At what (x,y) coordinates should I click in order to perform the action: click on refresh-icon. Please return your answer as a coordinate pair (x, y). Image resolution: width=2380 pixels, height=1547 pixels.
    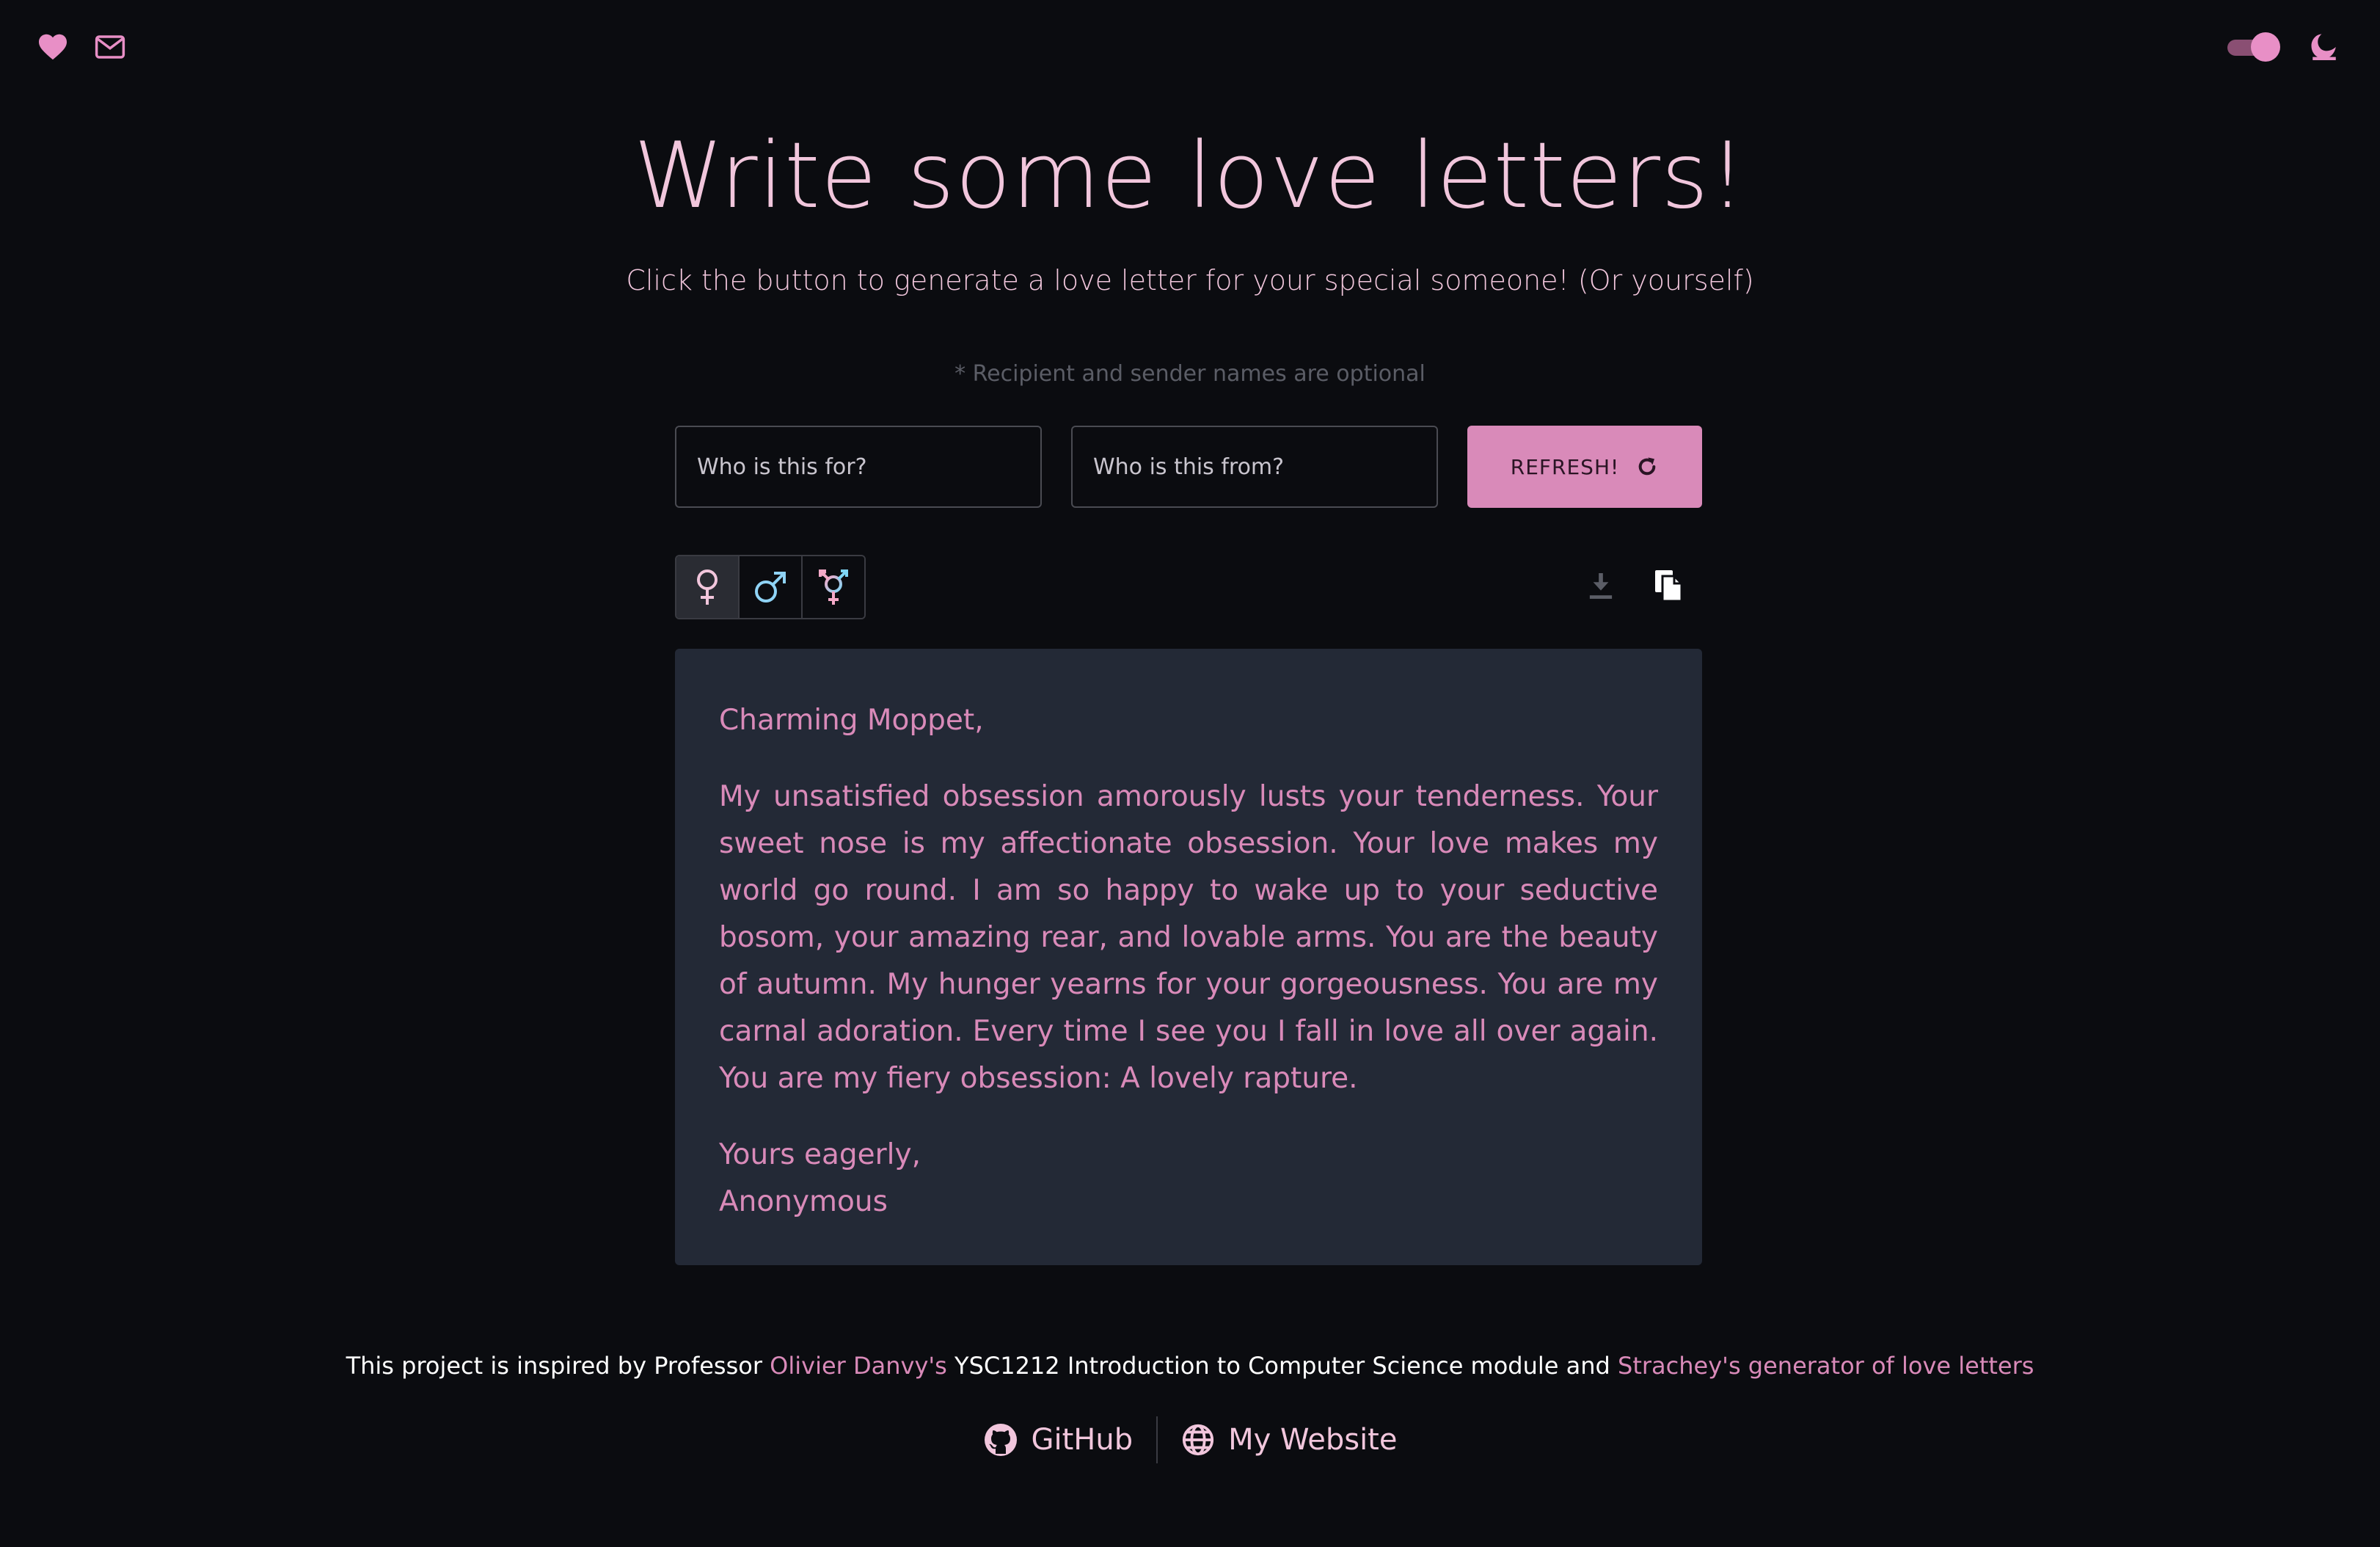
    Looking at the image, I should click on (1647, 466).